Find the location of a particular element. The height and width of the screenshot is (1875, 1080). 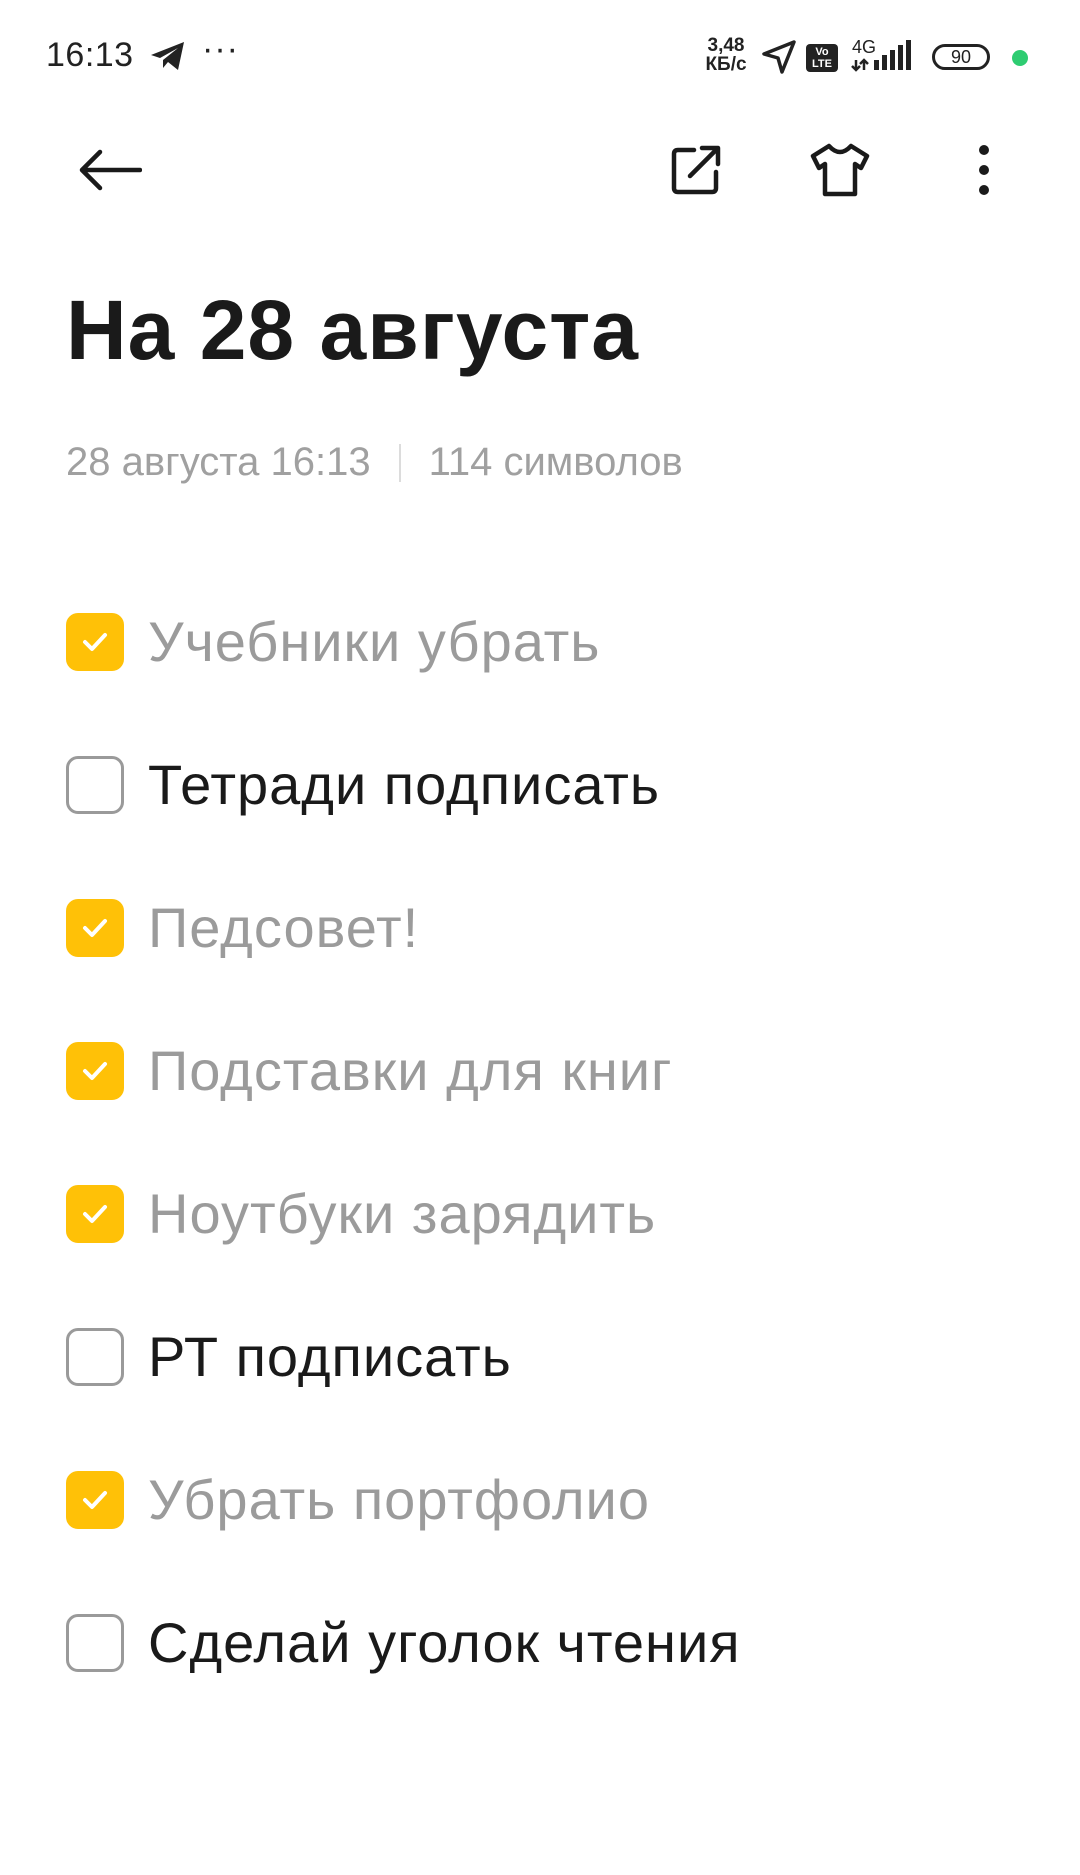

volte-badge: Vo LTE is located at coordinates (822, 58).